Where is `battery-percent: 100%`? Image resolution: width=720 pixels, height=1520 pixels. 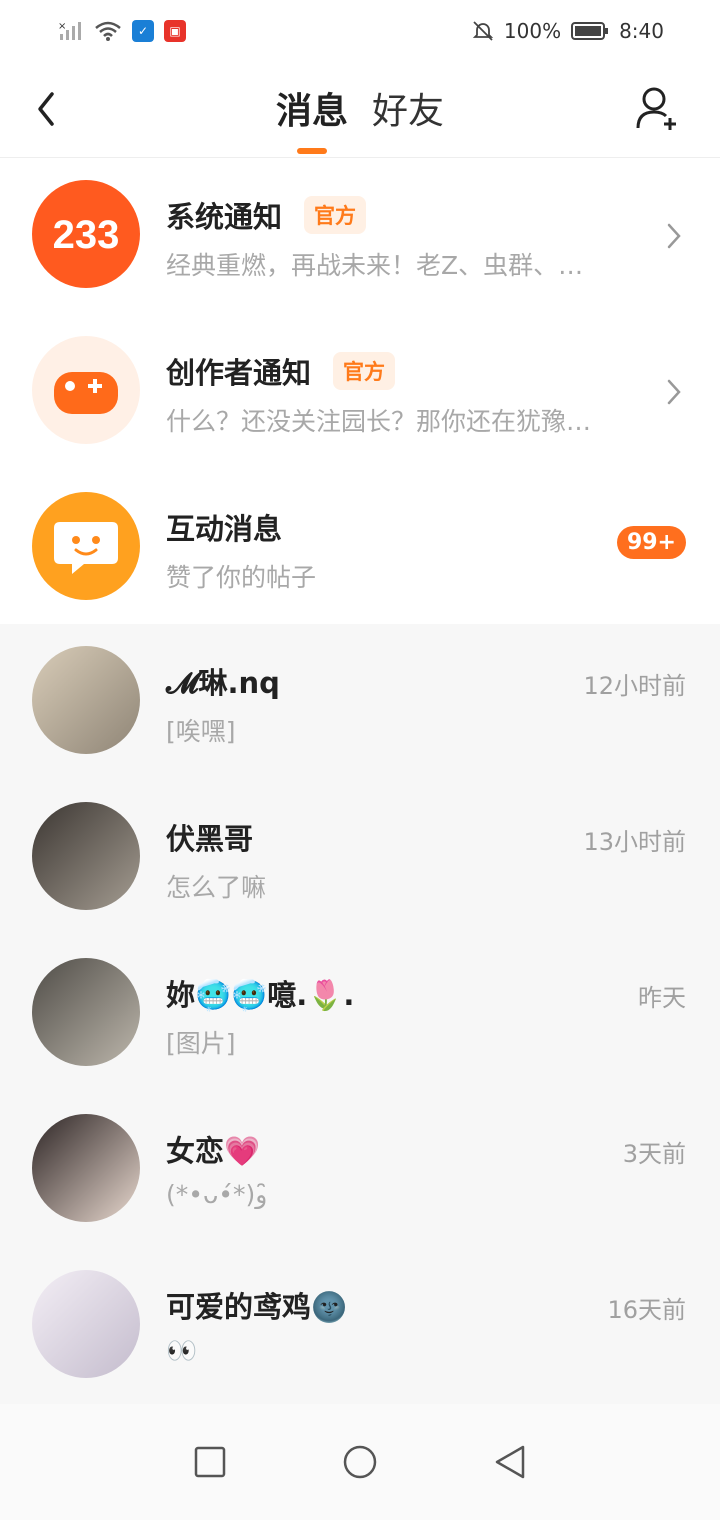
battery-percent: 100% is located at coordinates (532, 31).